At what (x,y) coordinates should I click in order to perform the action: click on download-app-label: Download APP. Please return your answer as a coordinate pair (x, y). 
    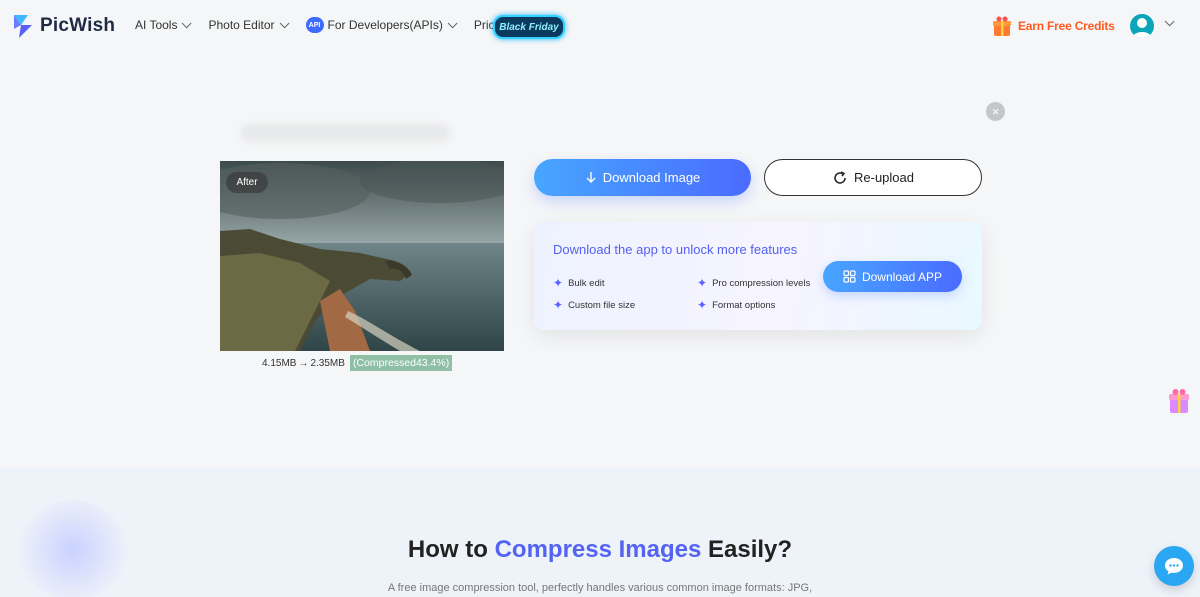
    Looking at the image, I should click on (902, 276).